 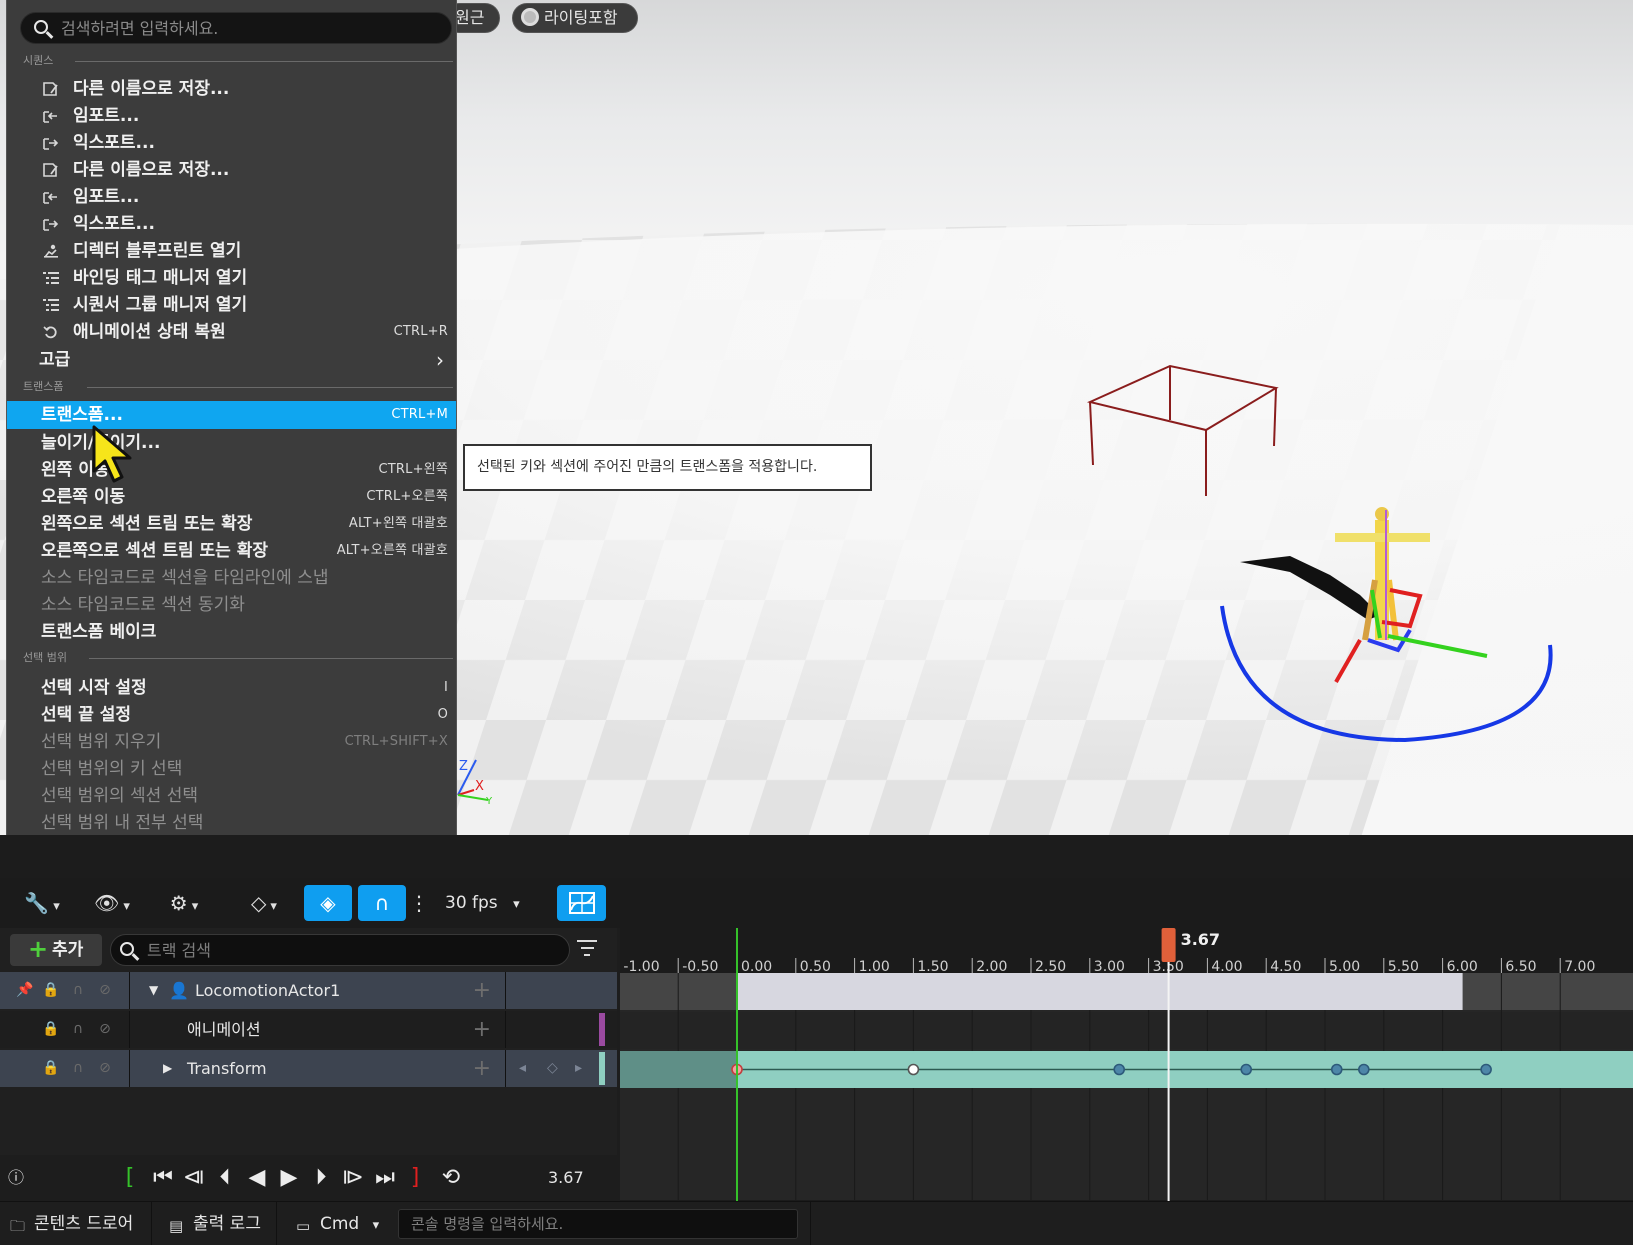 I want to click on menu-search-input, so click(x=251, y=28).